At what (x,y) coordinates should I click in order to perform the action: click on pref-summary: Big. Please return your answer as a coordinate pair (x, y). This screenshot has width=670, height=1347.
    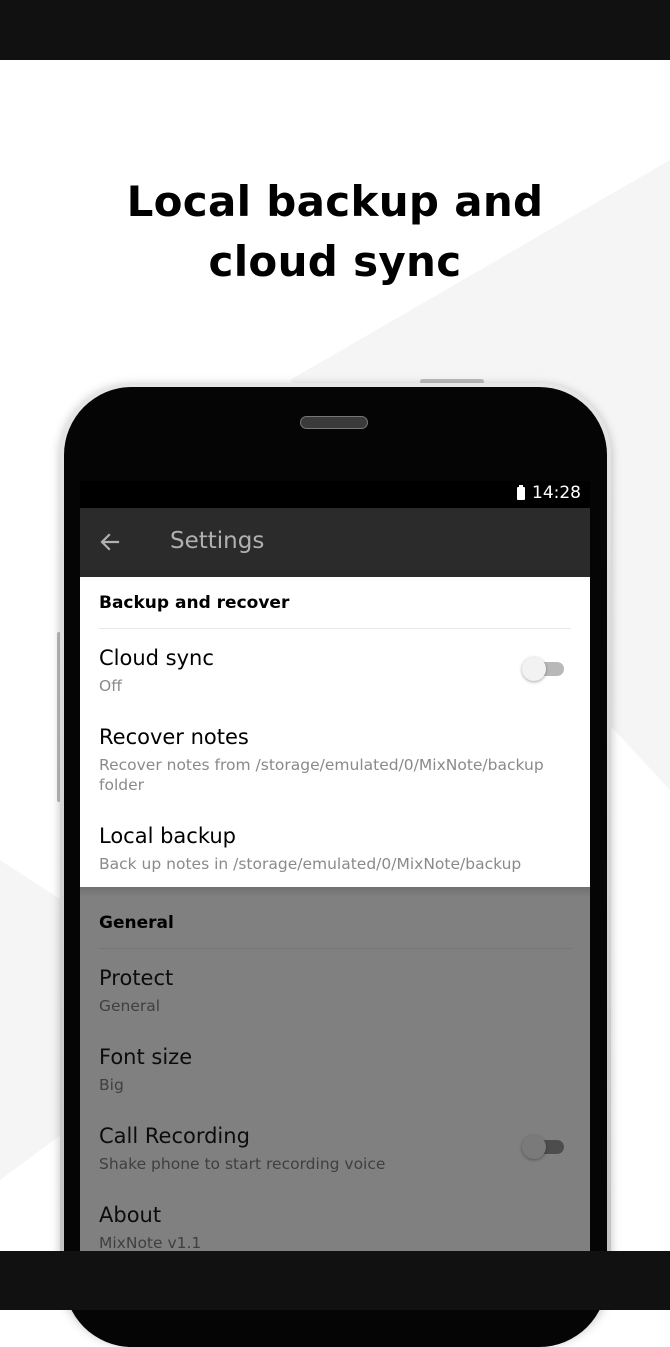
    Looking at the image, I should click on (111, 1085).